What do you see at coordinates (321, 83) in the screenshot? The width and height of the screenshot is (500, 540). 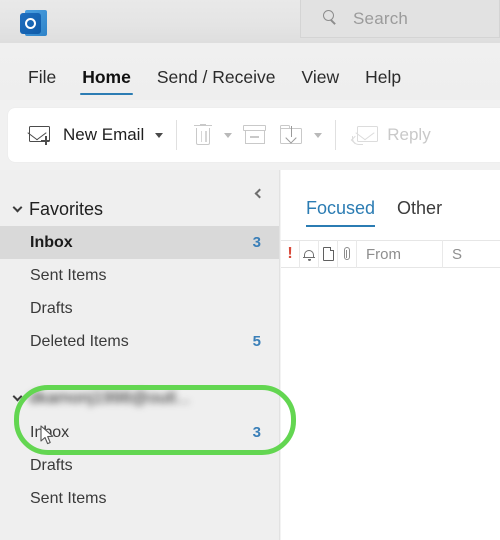 I see `menu-item-view: View` at bounding box center [321, 83].